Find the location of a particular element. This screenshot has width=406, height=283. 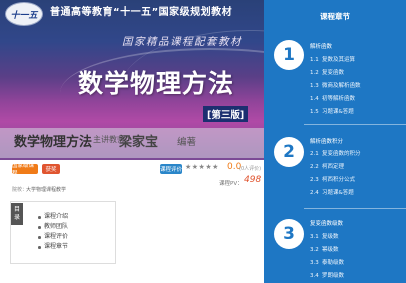

cover-subtitle: 国家精品课程配套教材 is located at coordinates (182, 42).